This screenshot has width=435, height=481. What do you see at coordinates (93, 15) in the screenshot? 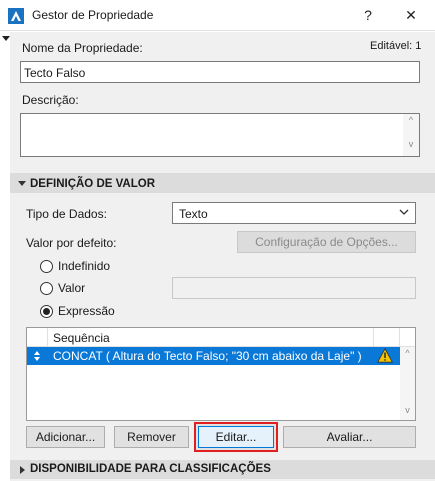
I see `window-title: Gestor de Propriedade` at bounding box center [93, 15].